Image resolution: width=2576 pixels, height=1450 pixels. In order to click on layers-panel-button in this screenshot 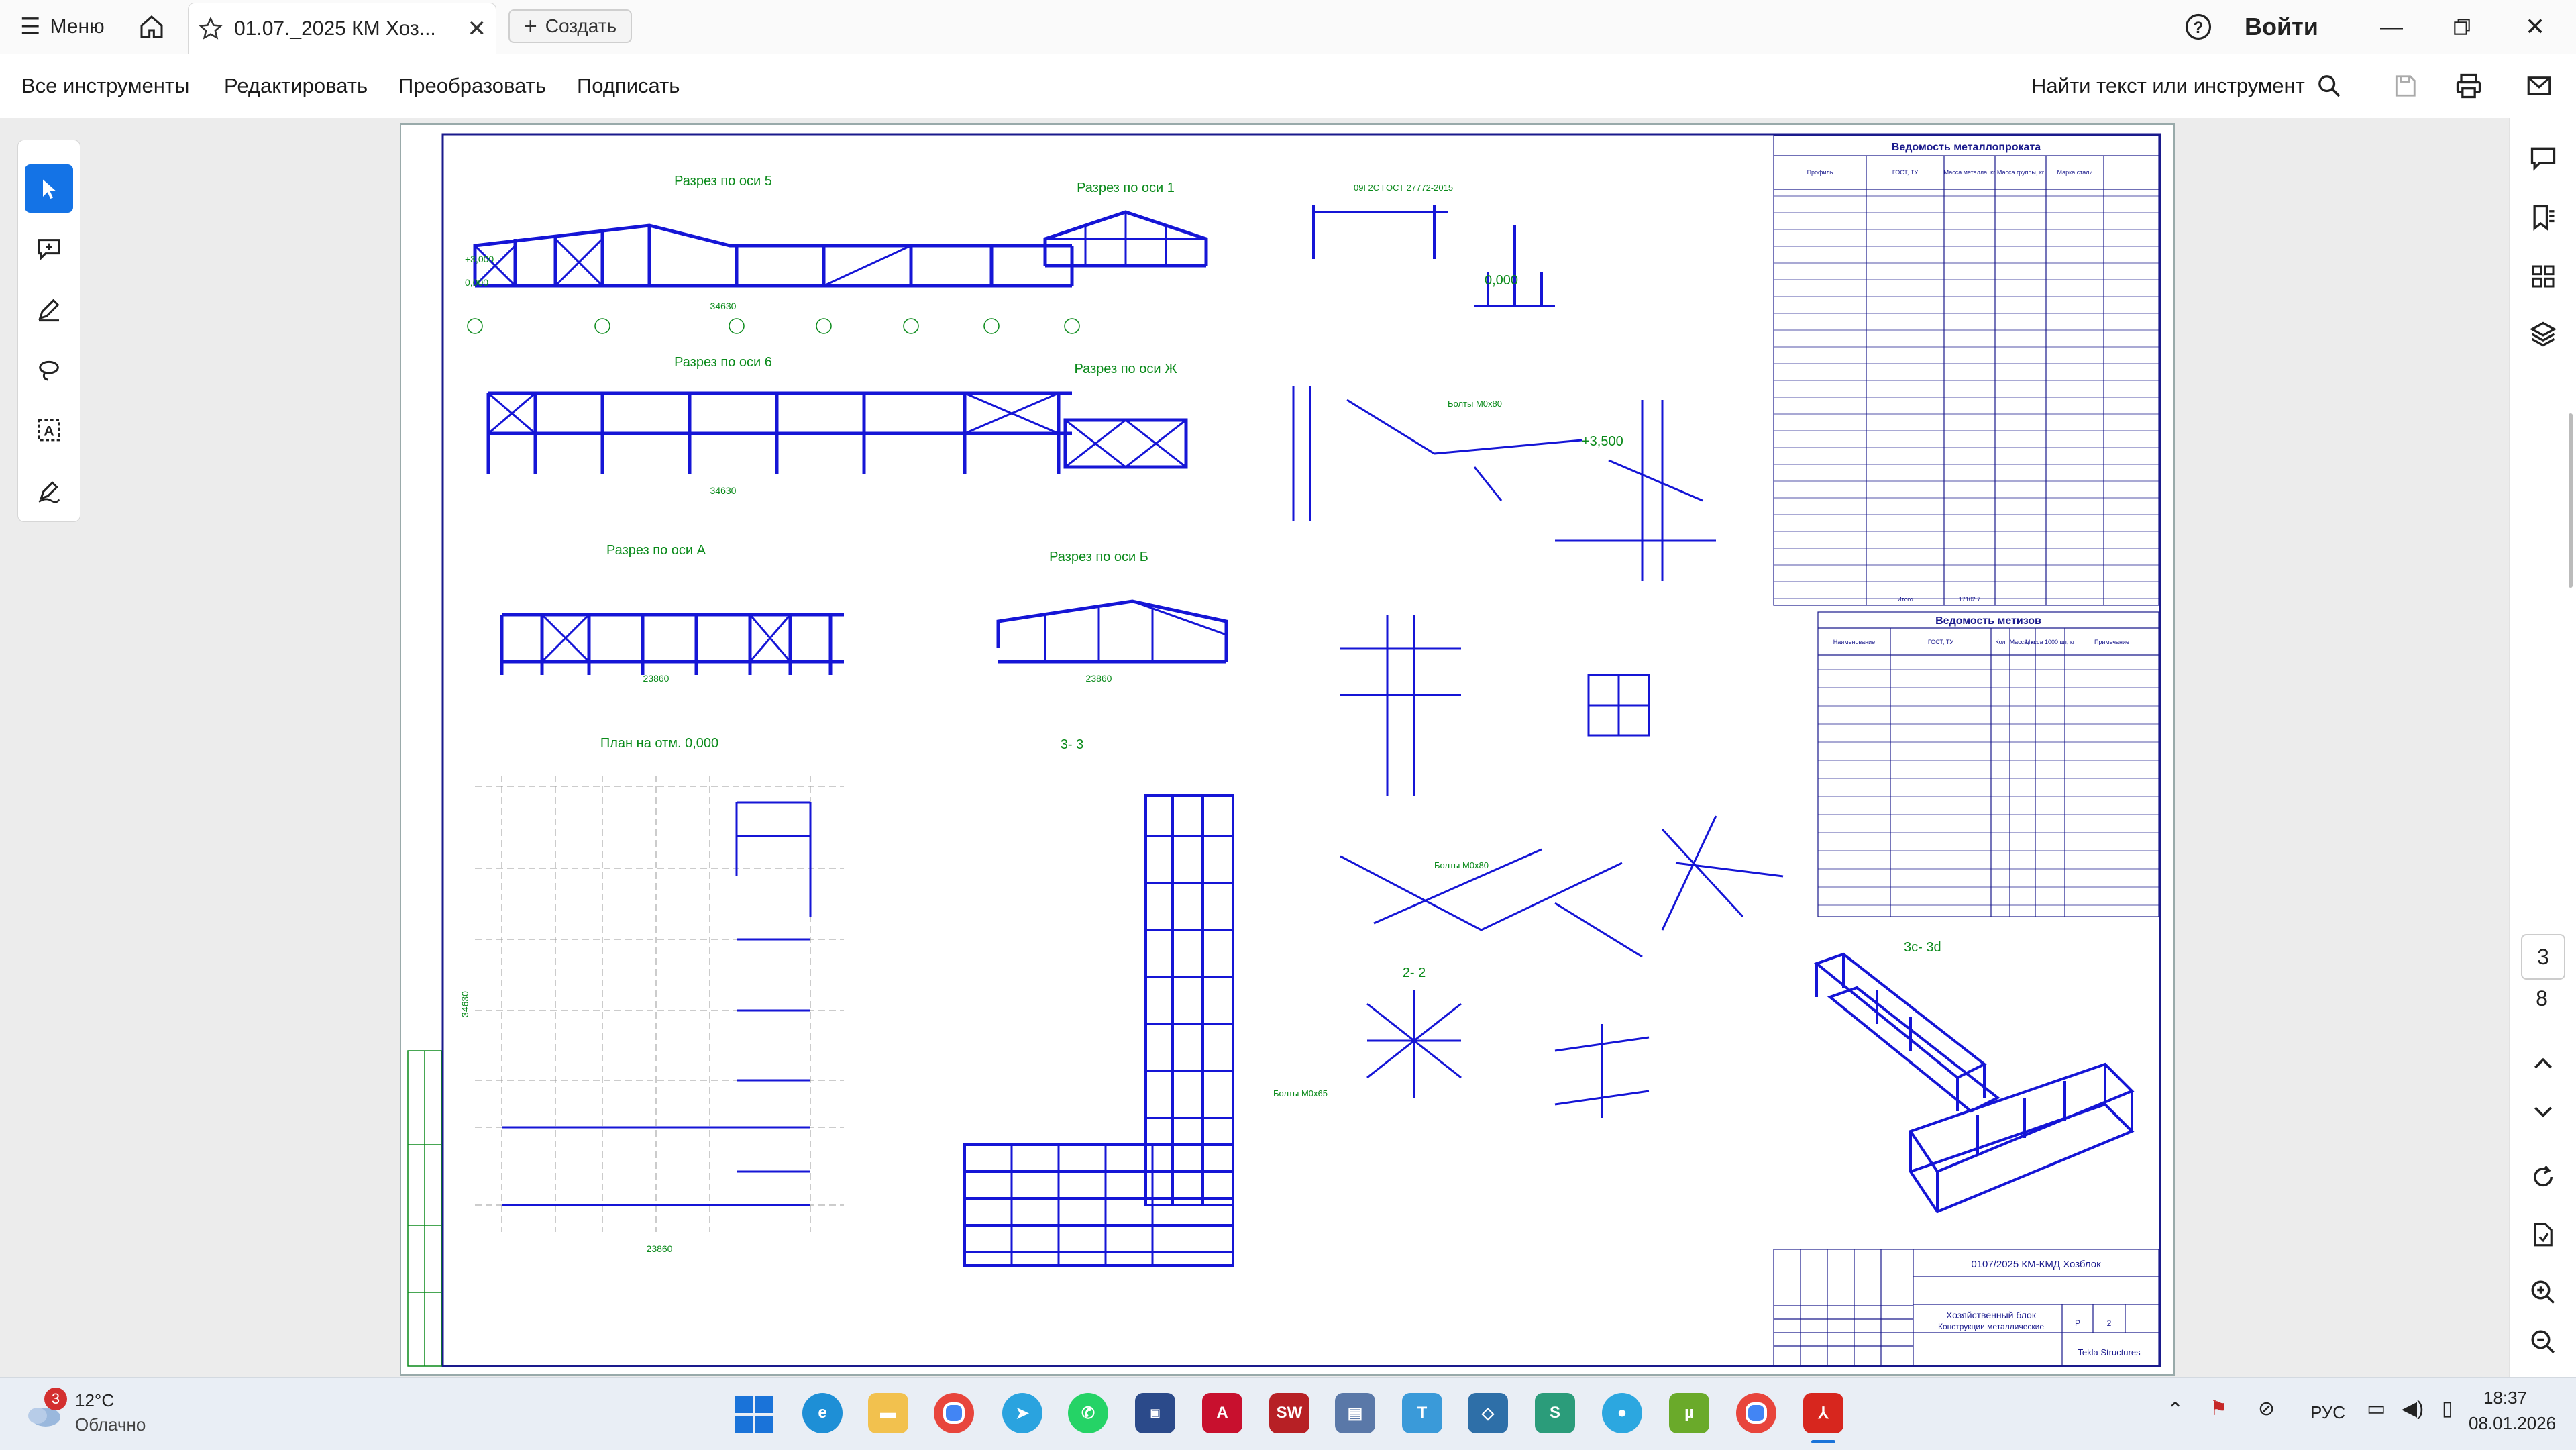, I will do `click(2543, 334)`.